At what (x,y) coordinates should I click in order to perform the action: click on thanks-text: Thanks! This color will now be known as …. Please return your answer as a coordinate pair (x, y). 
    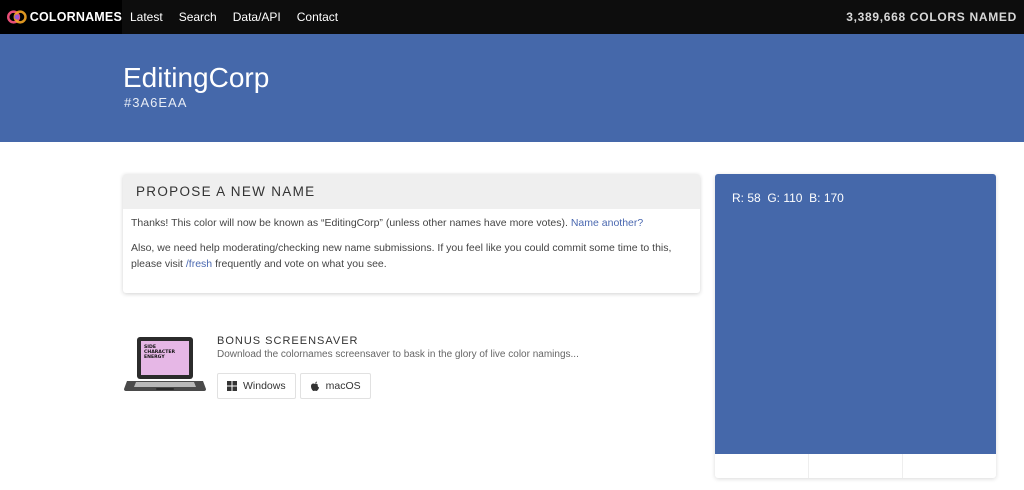
    Looking at the image, I should click on (349, 223).